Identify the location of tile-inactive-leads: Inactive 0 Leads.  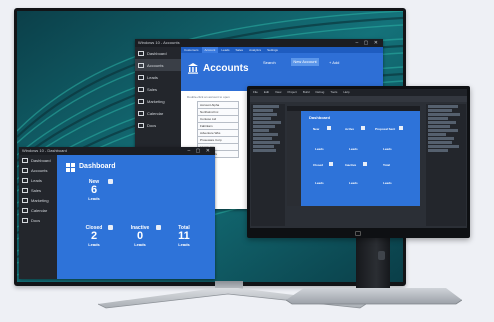
(142, 236).